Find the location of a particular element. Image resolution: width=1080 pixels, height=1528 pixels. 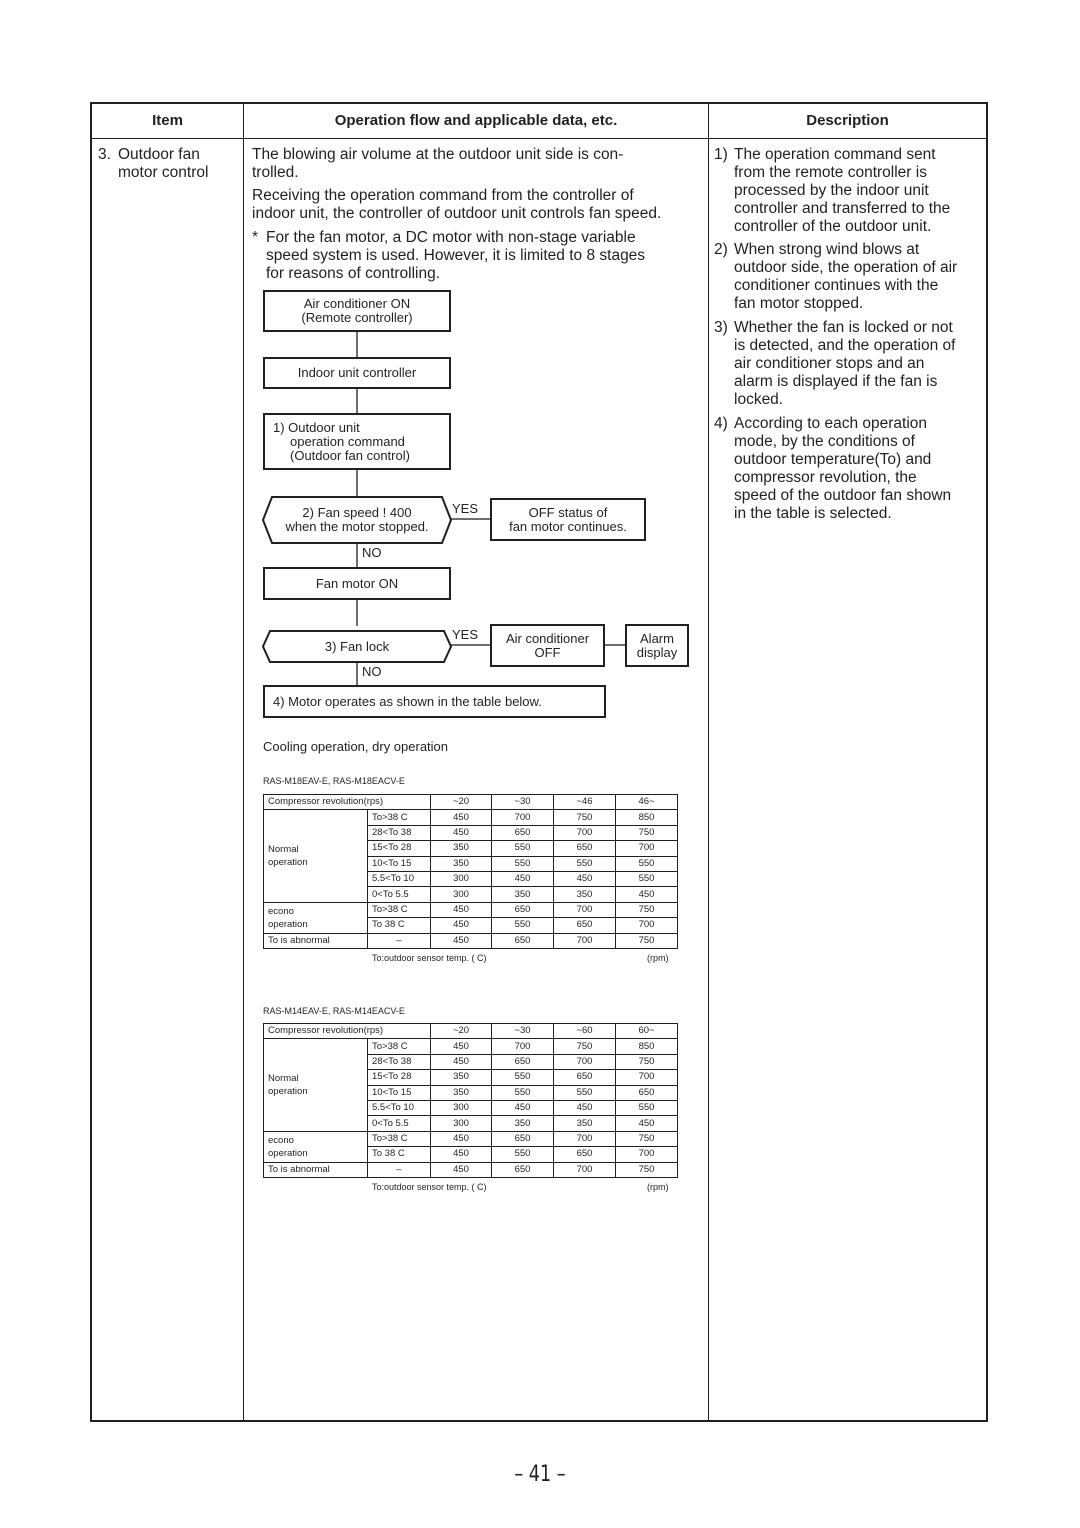

column-header: ~30 is located at coordinates (522, 802).